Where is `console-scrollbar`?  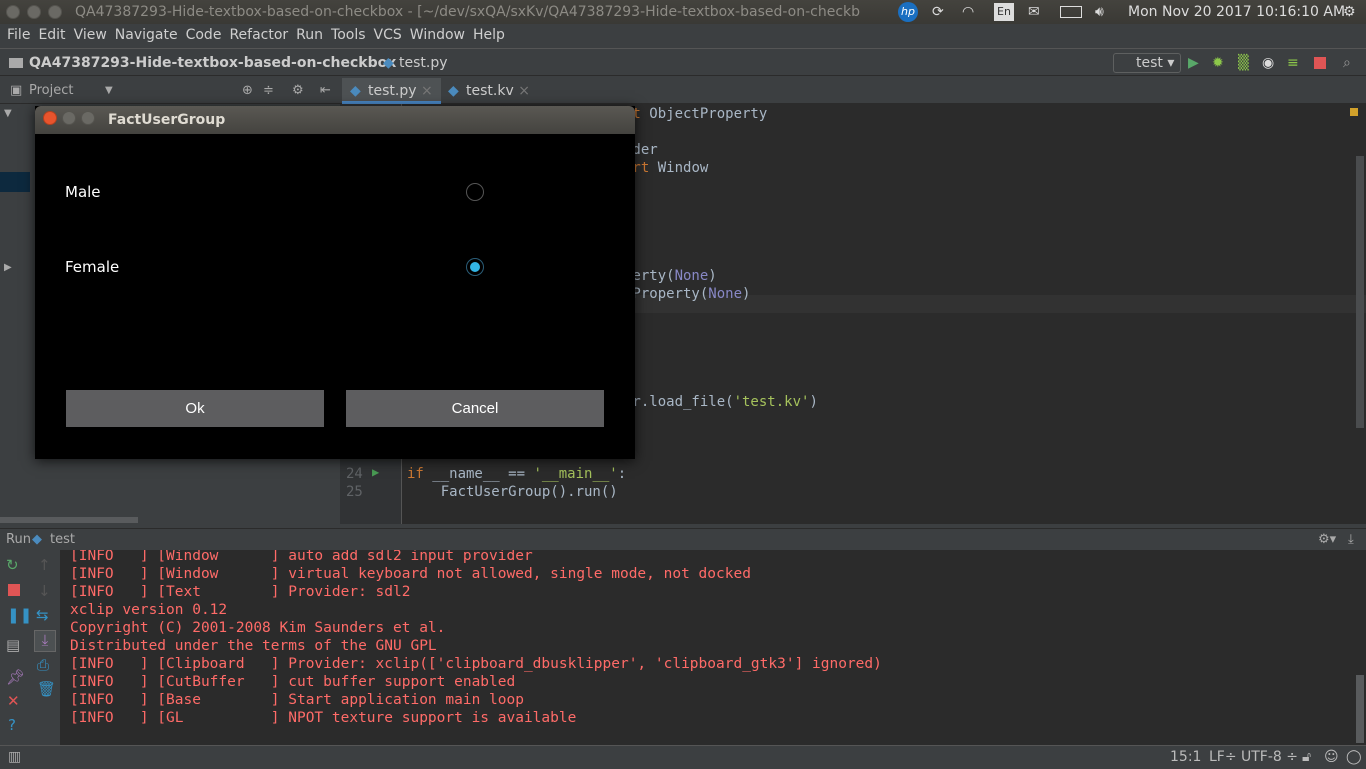
console-scrollbar is located at coordinates (1360, 709).